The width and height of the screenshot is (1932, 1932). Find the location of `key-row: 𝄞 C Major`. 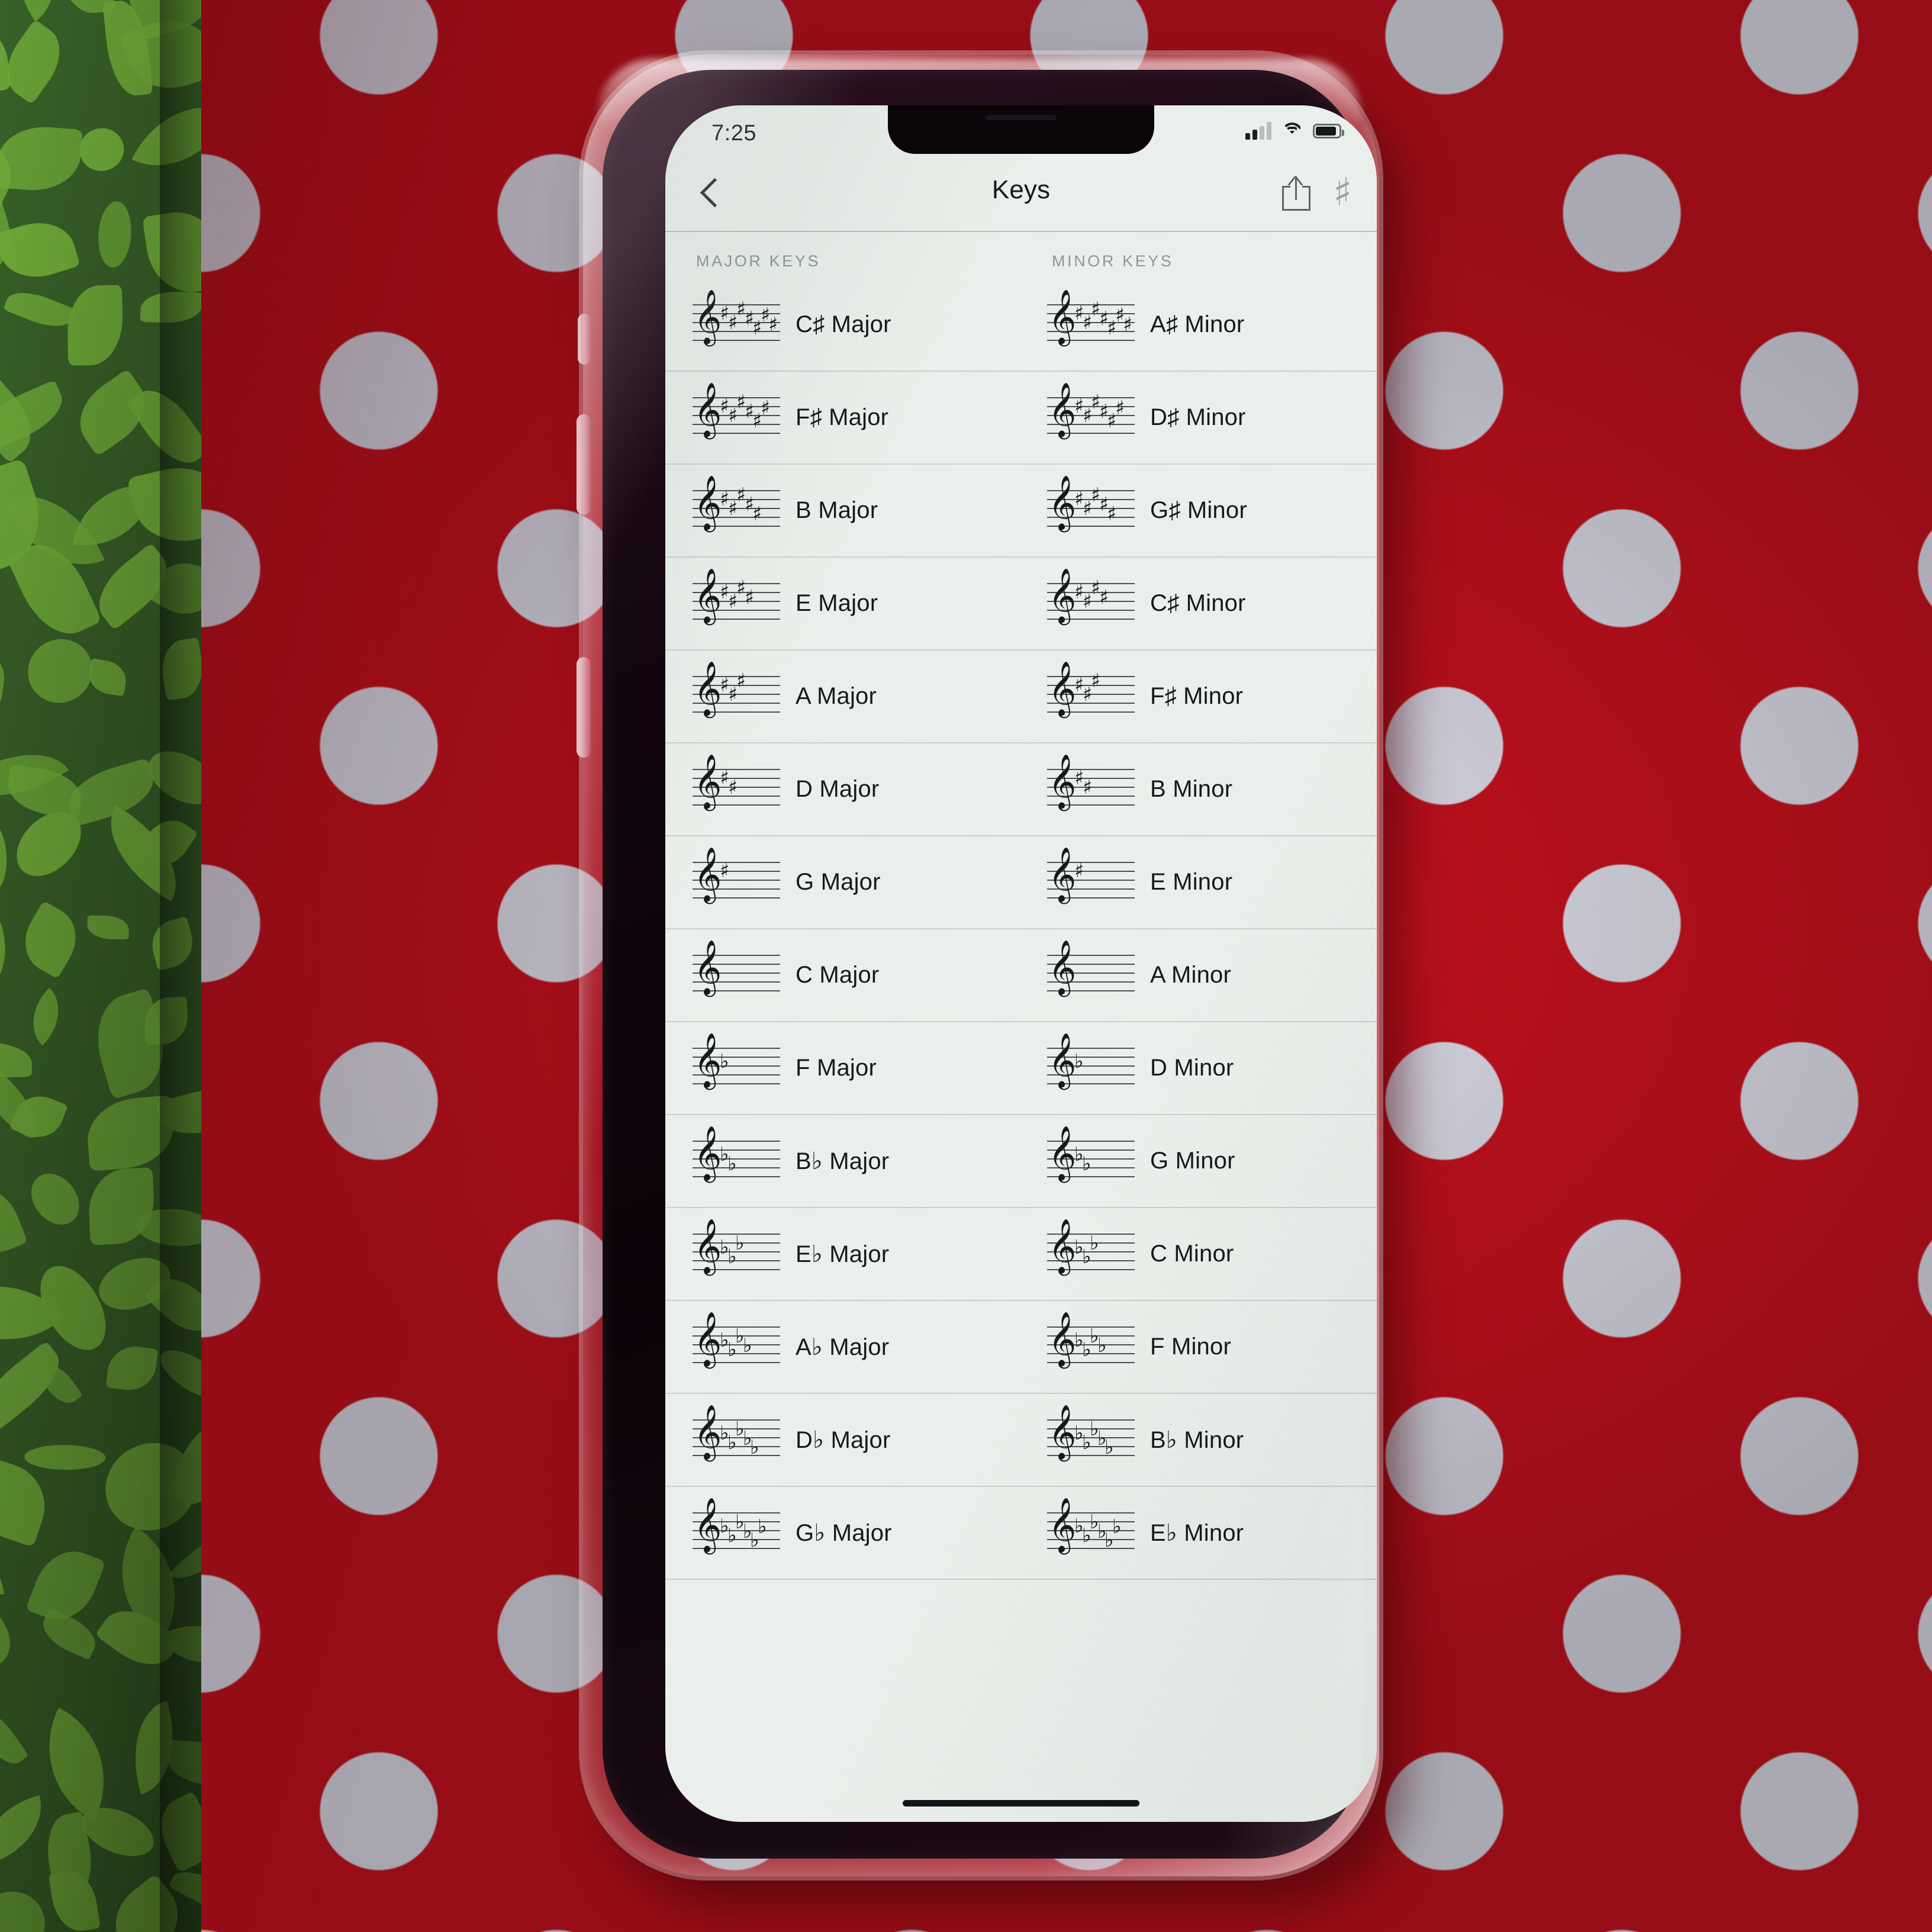

key-row: 𝄞 C Major is located at coordinates (843, 976).